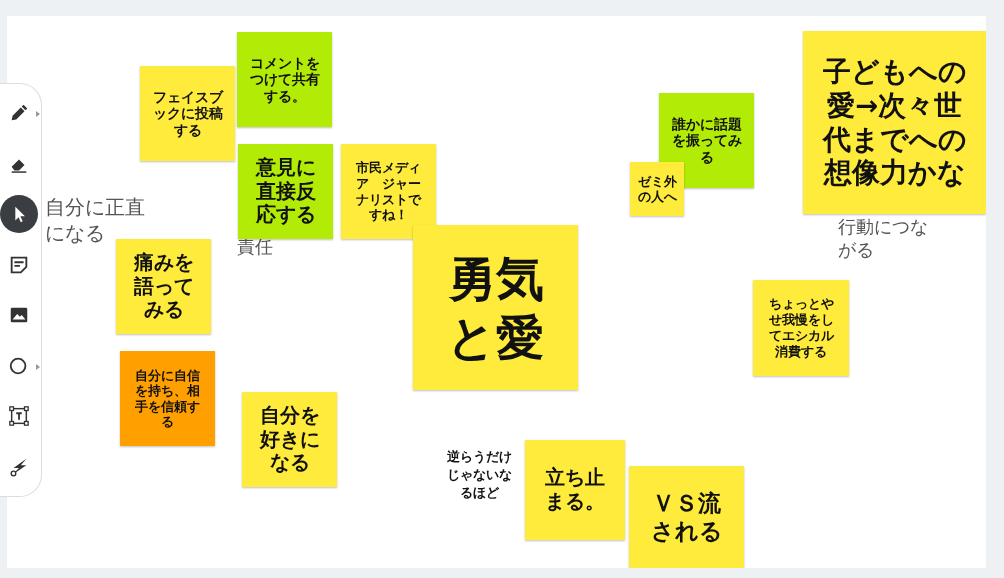 This screenshot has height=578, width=1004. I want to click on sticky-note: 立ち止まる。, so click(575, 490).